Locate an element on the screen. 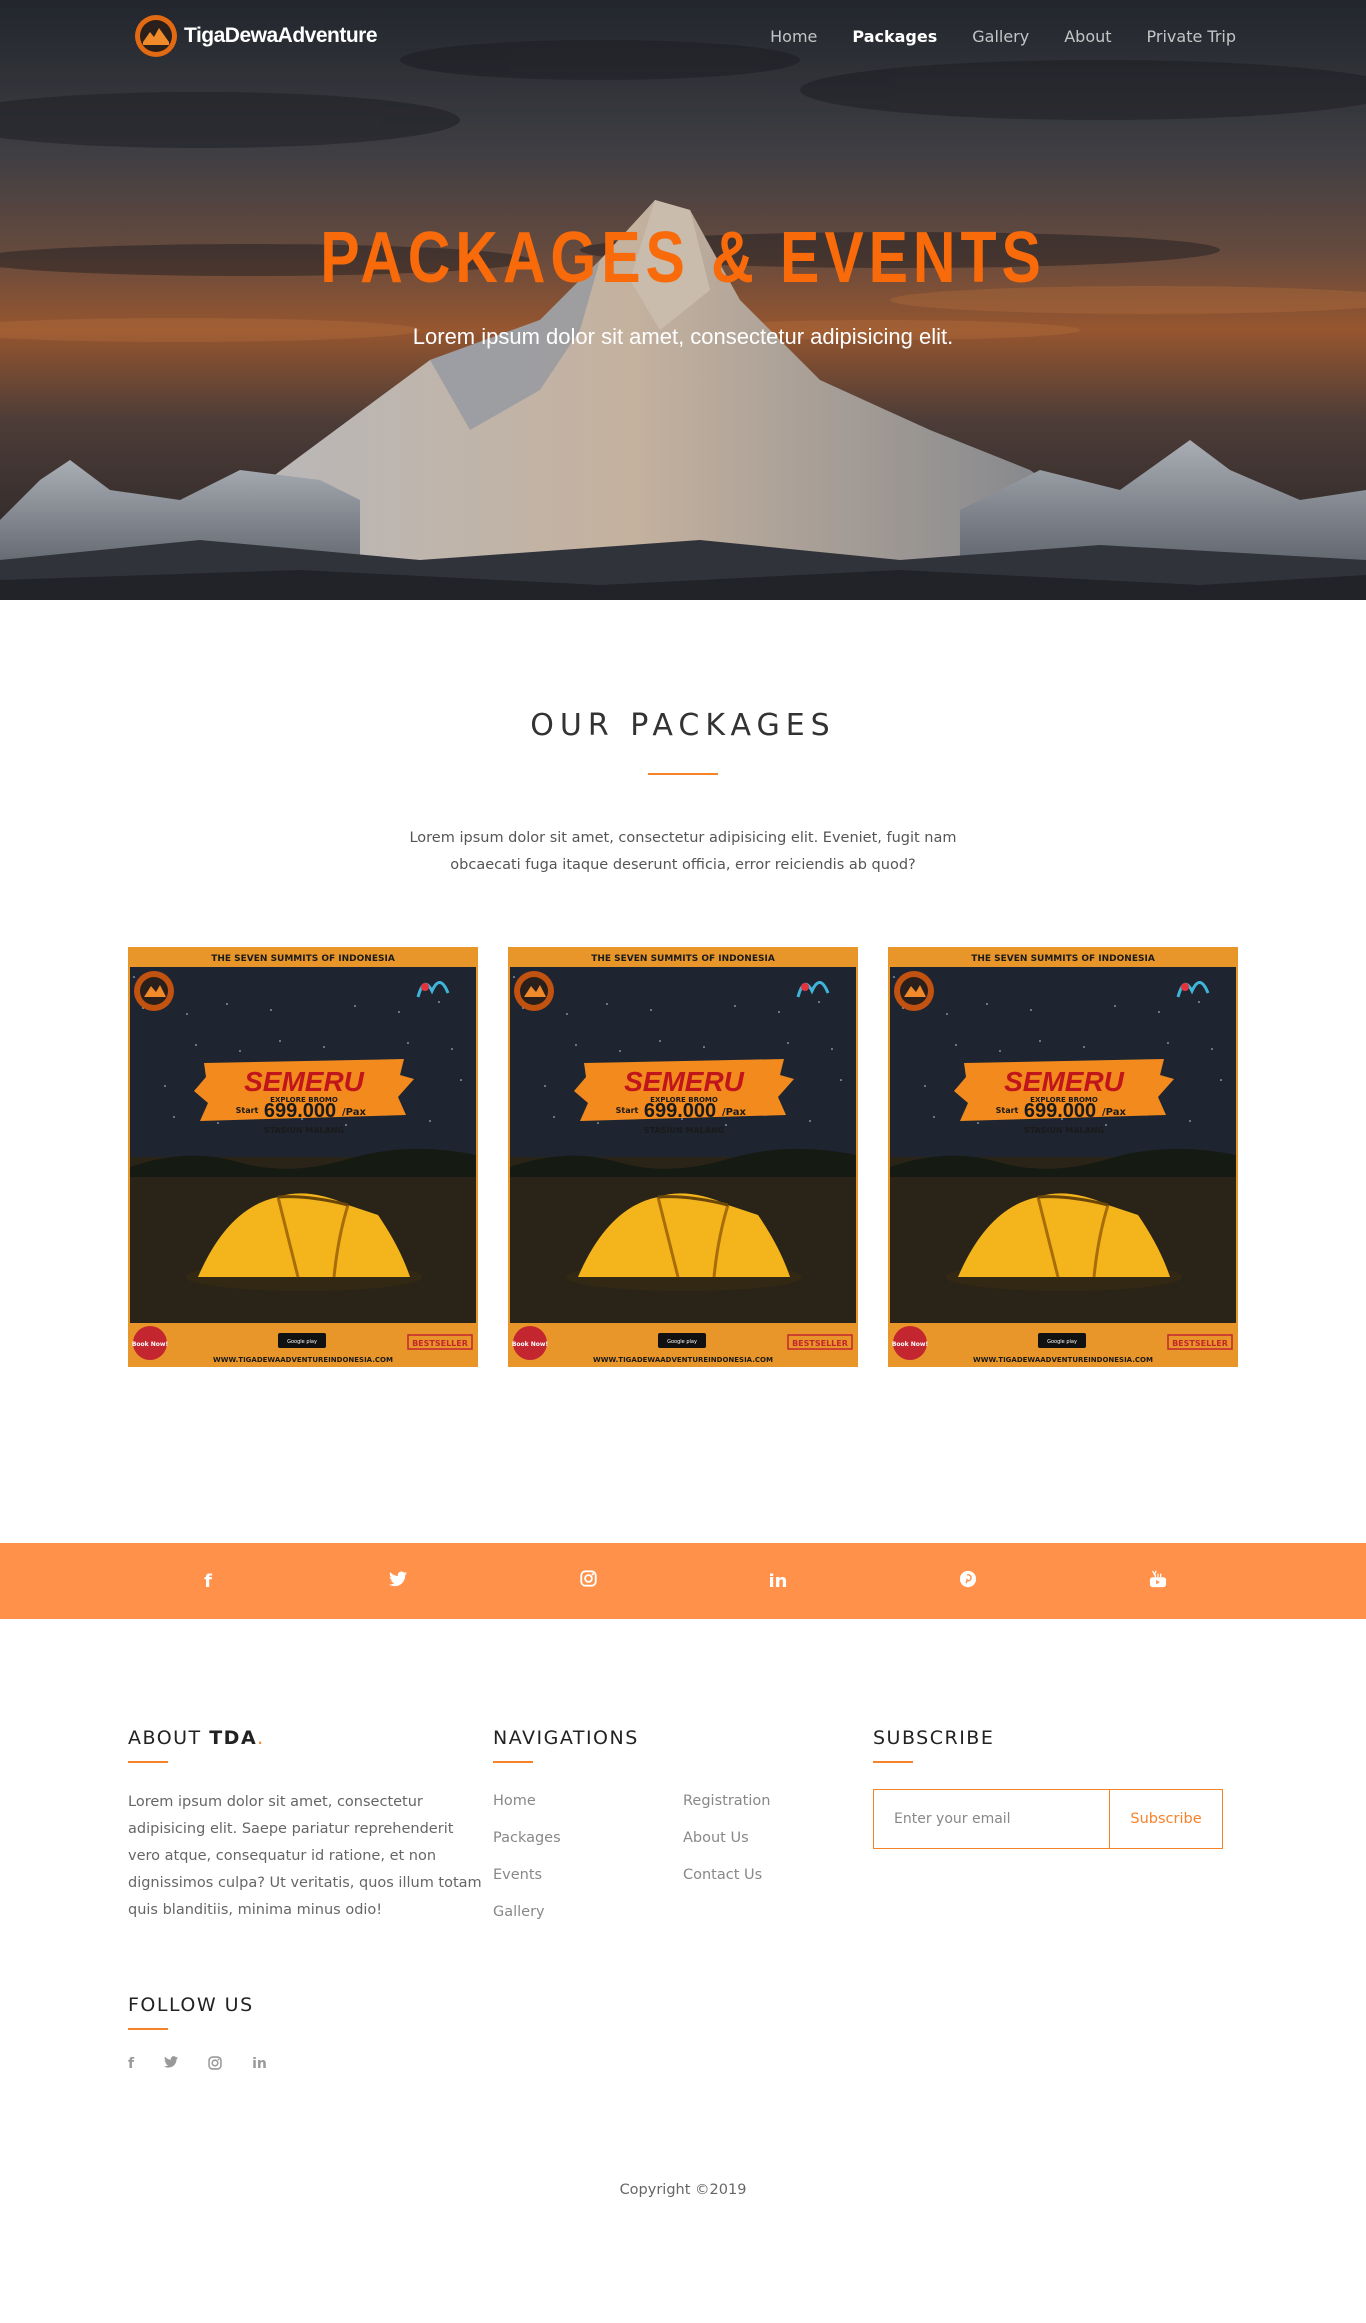 The height and width of the screenshot is (2323, 1366). brand-logo-icon is located at coordinates (156, 36).